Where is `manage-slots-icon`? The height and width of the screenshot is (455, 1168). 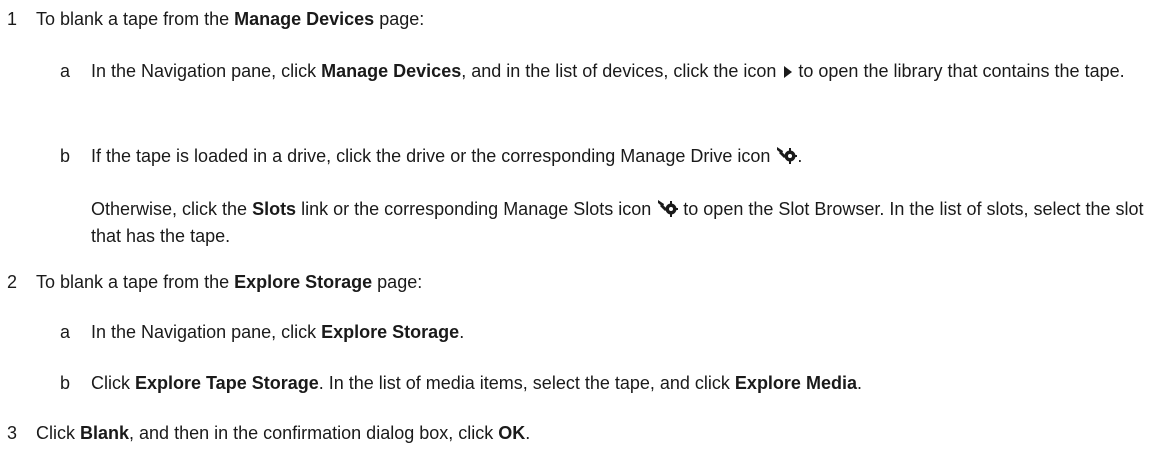
manage-slots-icon is located at coordinates (667, 211).